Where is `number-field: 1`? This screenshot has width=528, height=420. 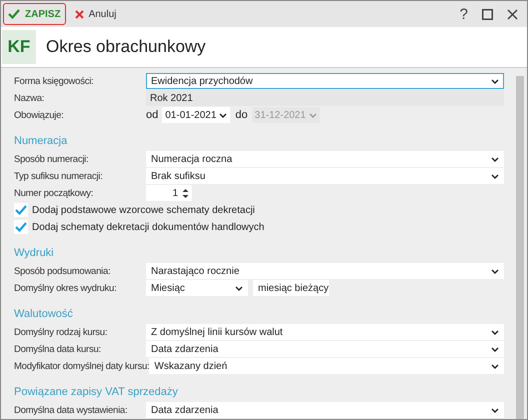
number-field: 1 is located at coordinates (169, 193).